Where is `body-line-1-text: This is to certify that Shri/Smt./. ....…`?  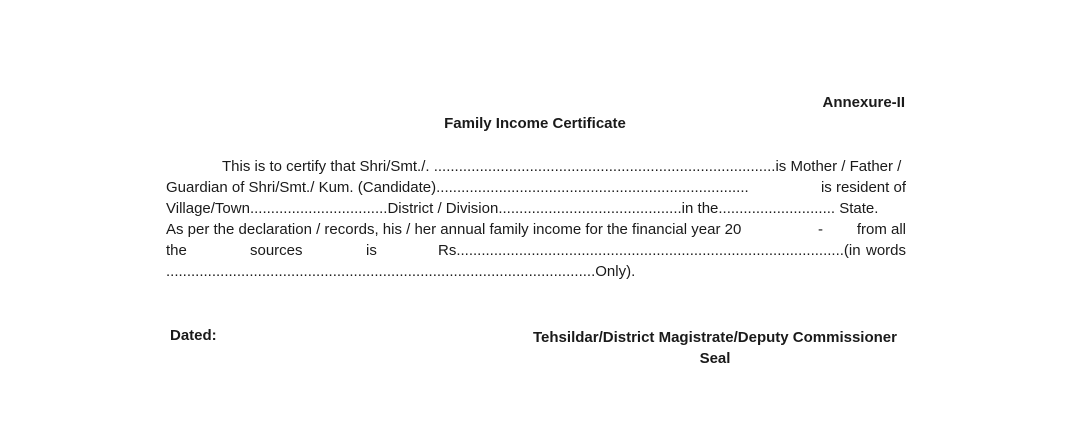 body-line-1-text: This is to certify that Shri/Smt./. ....… is located at coordinates (562, 166).